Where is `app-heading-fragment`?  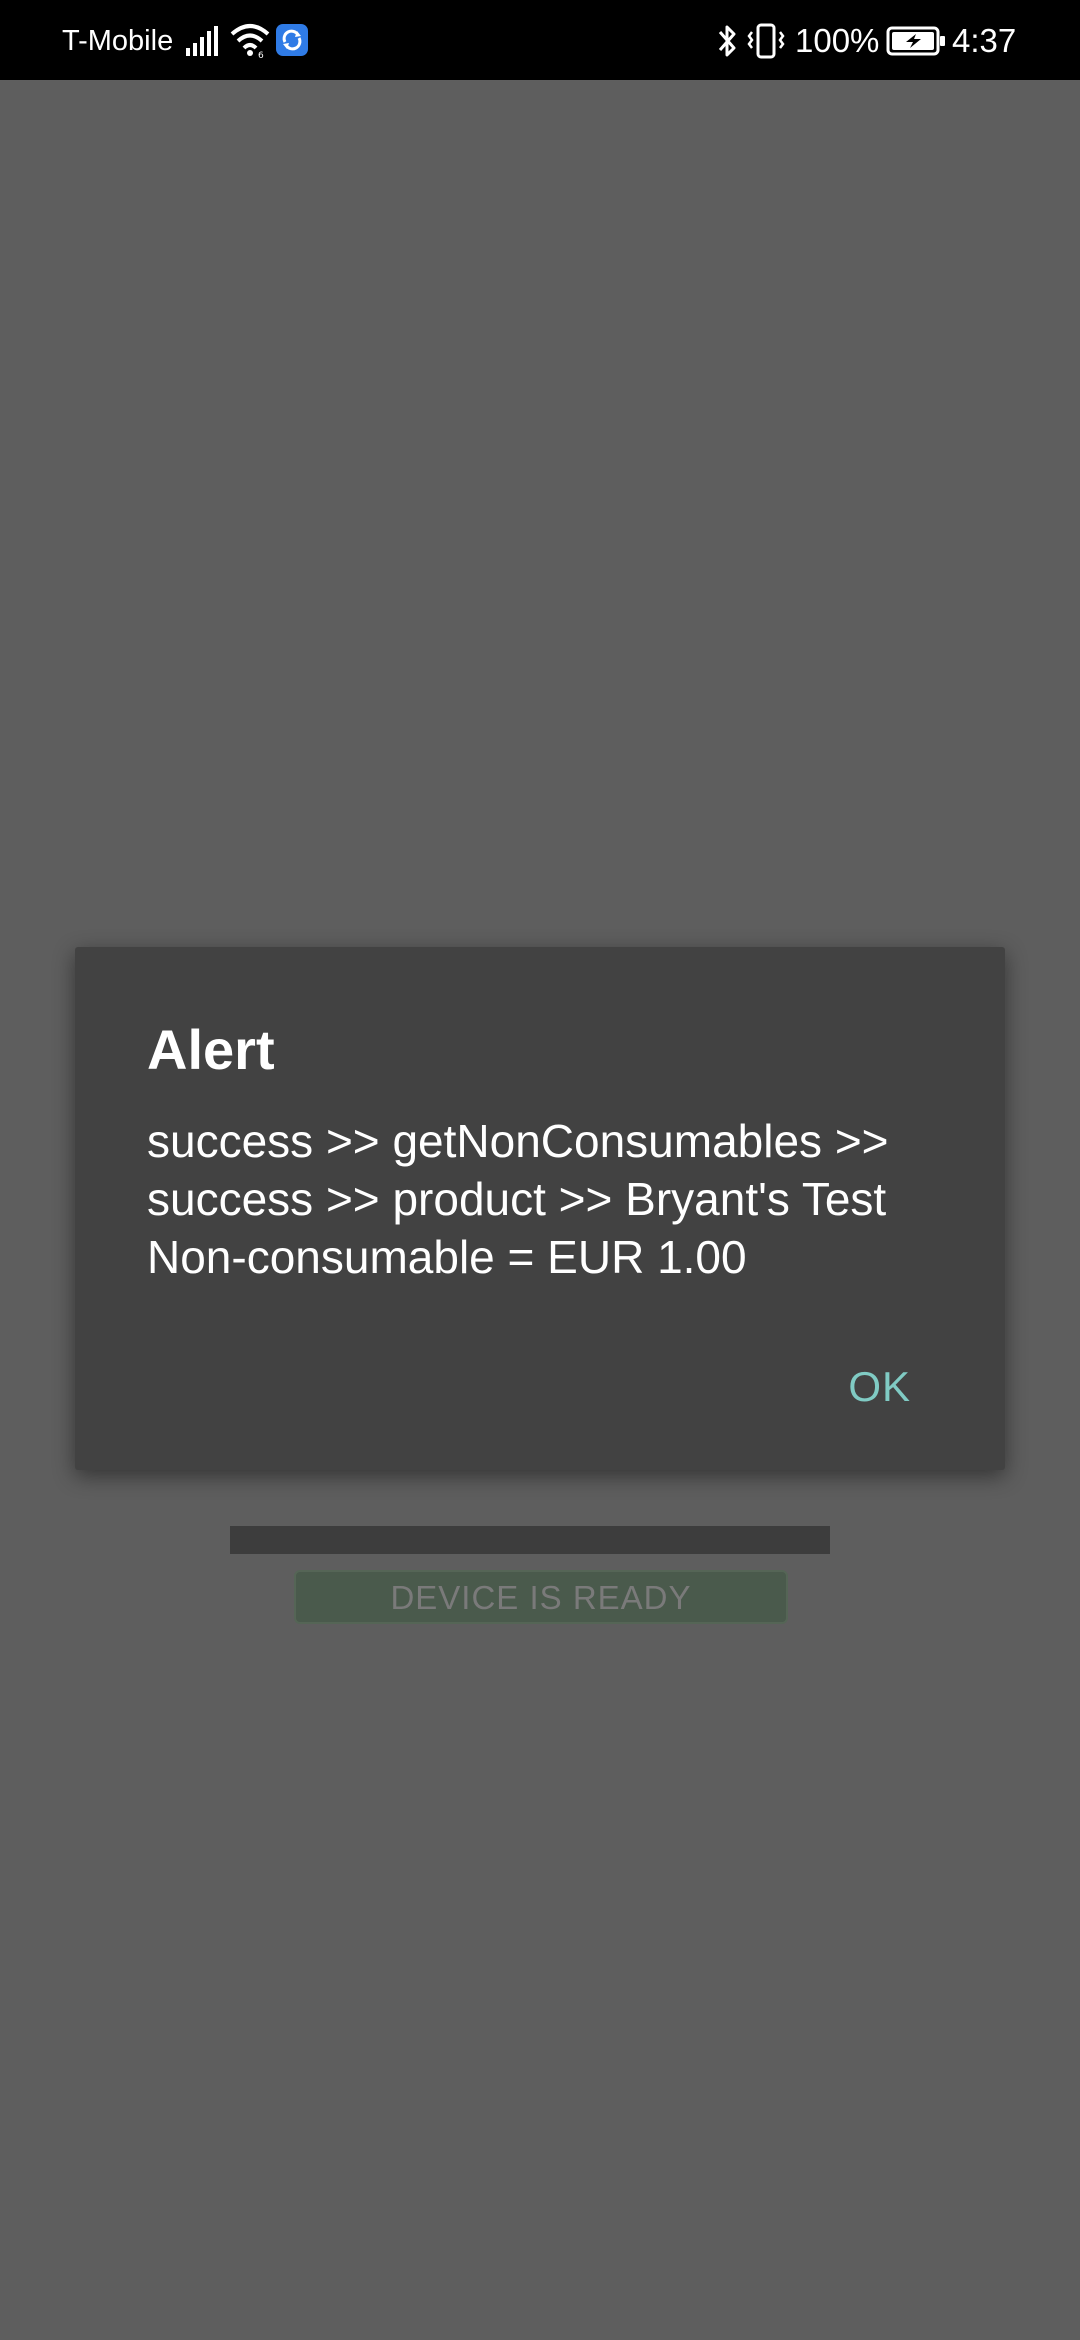
app-heading-fragment is located at coordinates (540, 1540).